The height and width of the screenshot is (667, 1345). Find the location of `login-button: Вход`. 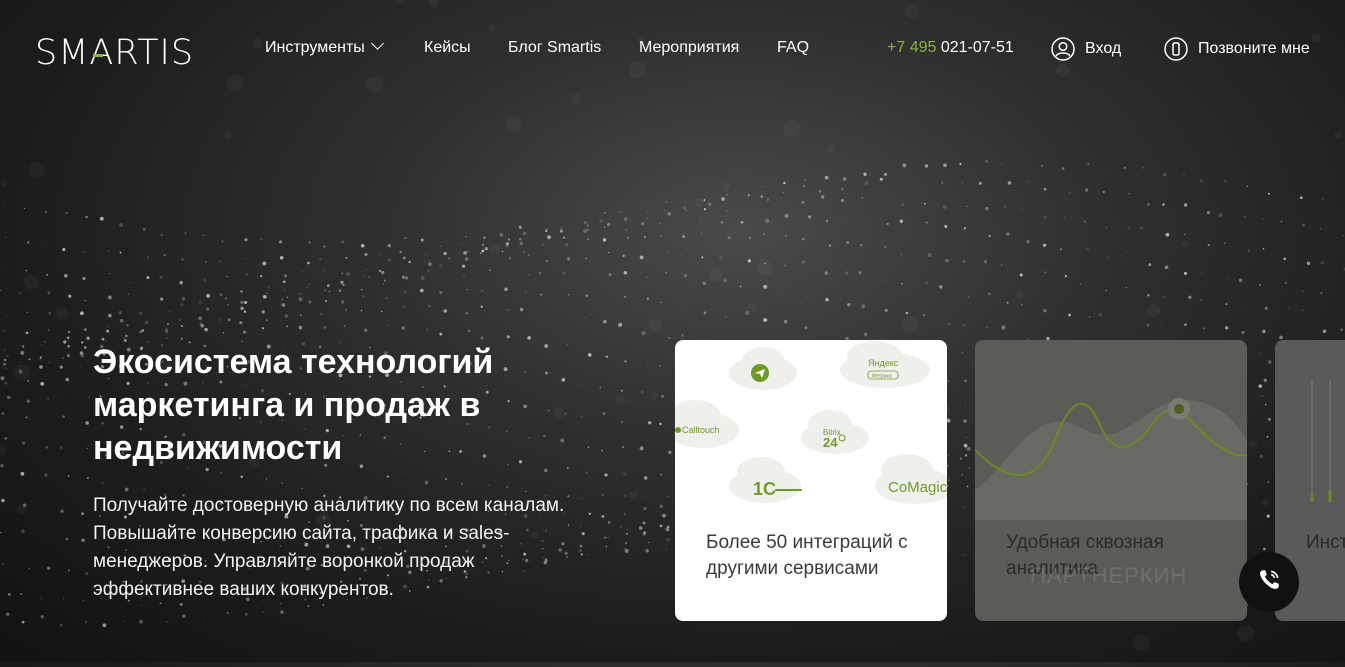

login-button: Вход is located at coordinates (1086, 49).